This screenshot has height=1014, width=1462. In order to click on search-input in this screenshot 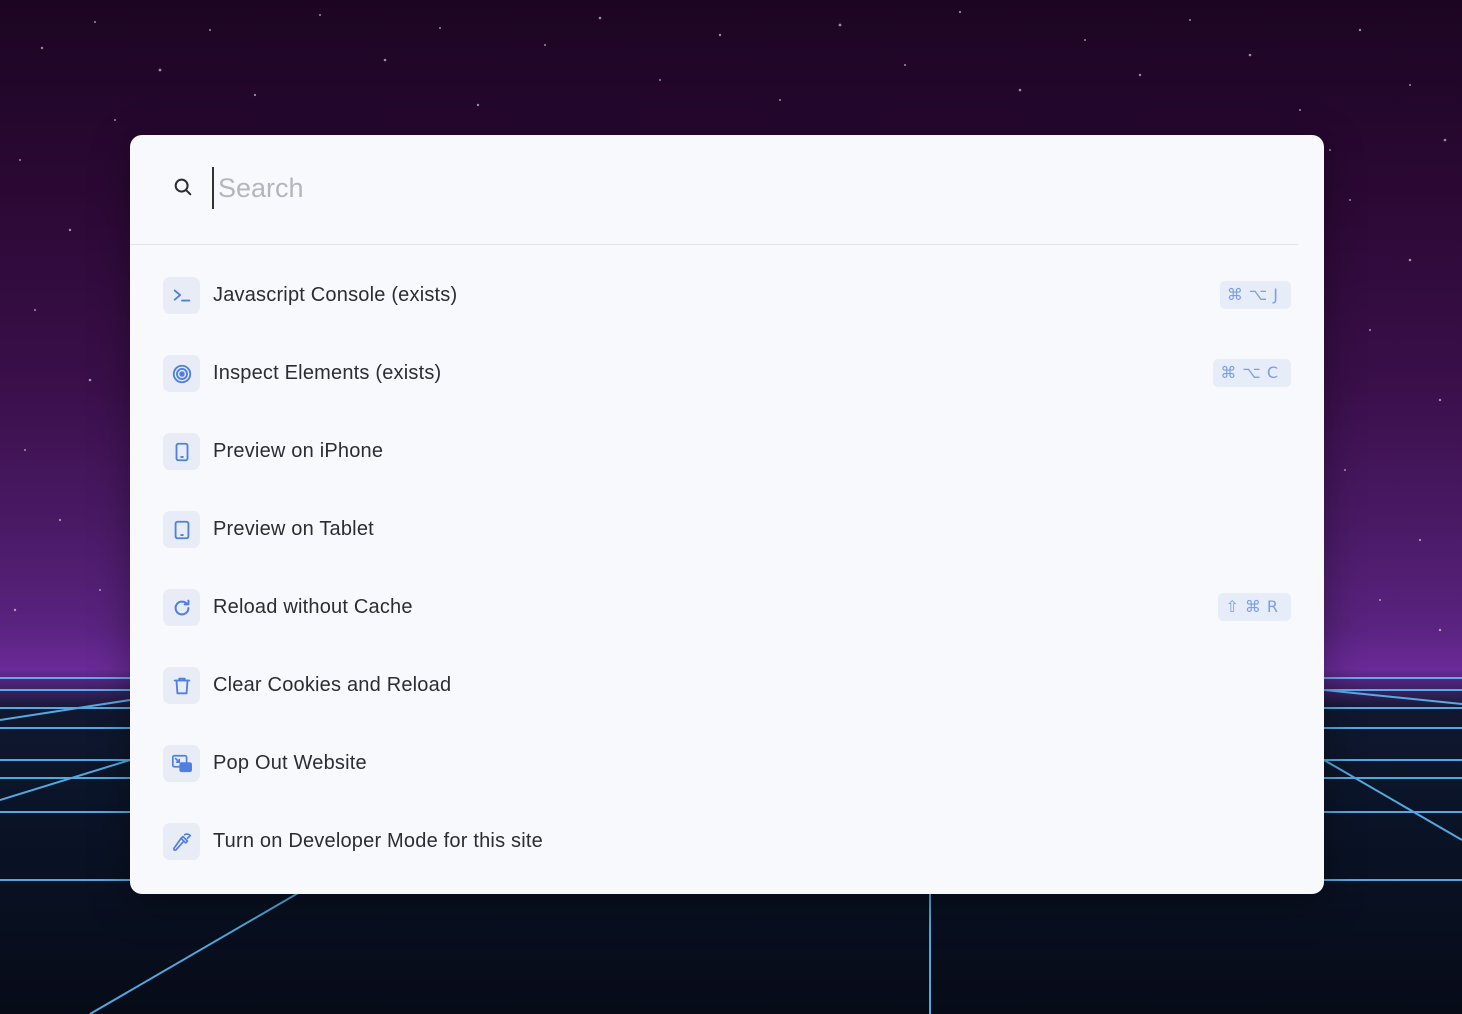, I will do `click(745, 188)`.